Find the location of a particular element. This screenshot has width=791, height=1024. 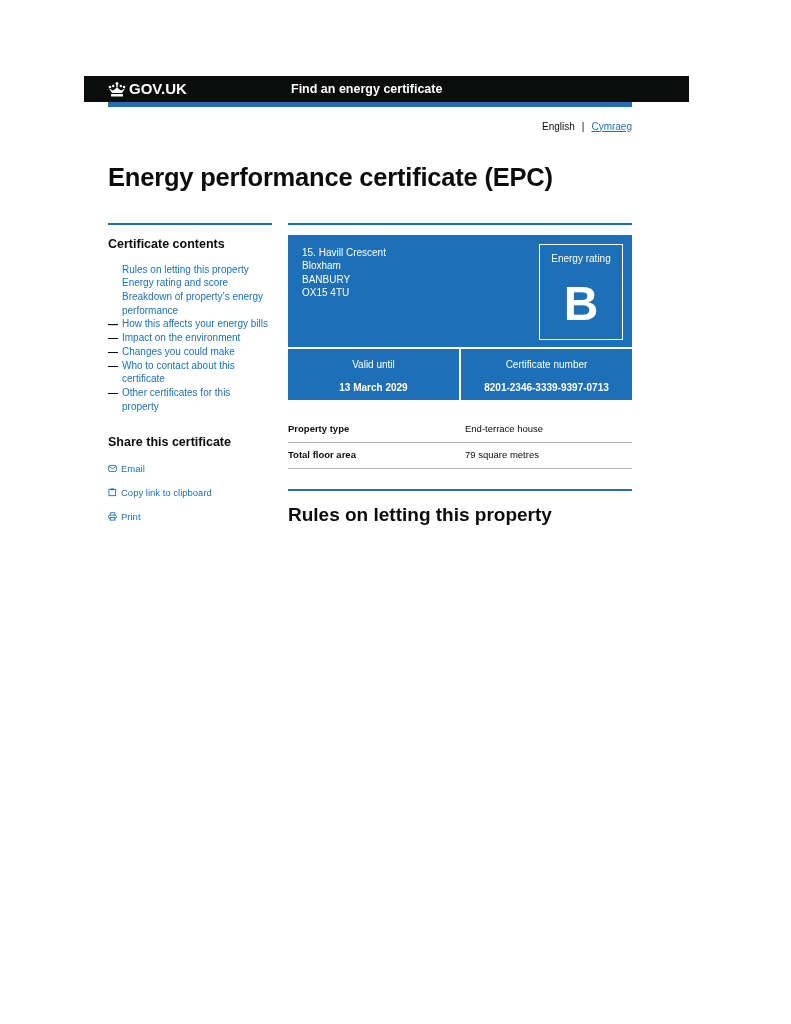

address-line: OX15 4TU is located at coordinates (326, 293).